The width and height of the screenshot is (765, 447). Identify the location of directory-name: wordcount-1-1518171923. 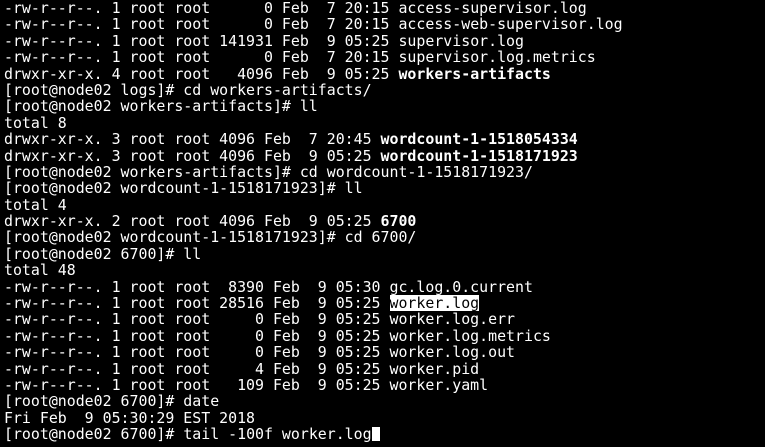
(479, 155).